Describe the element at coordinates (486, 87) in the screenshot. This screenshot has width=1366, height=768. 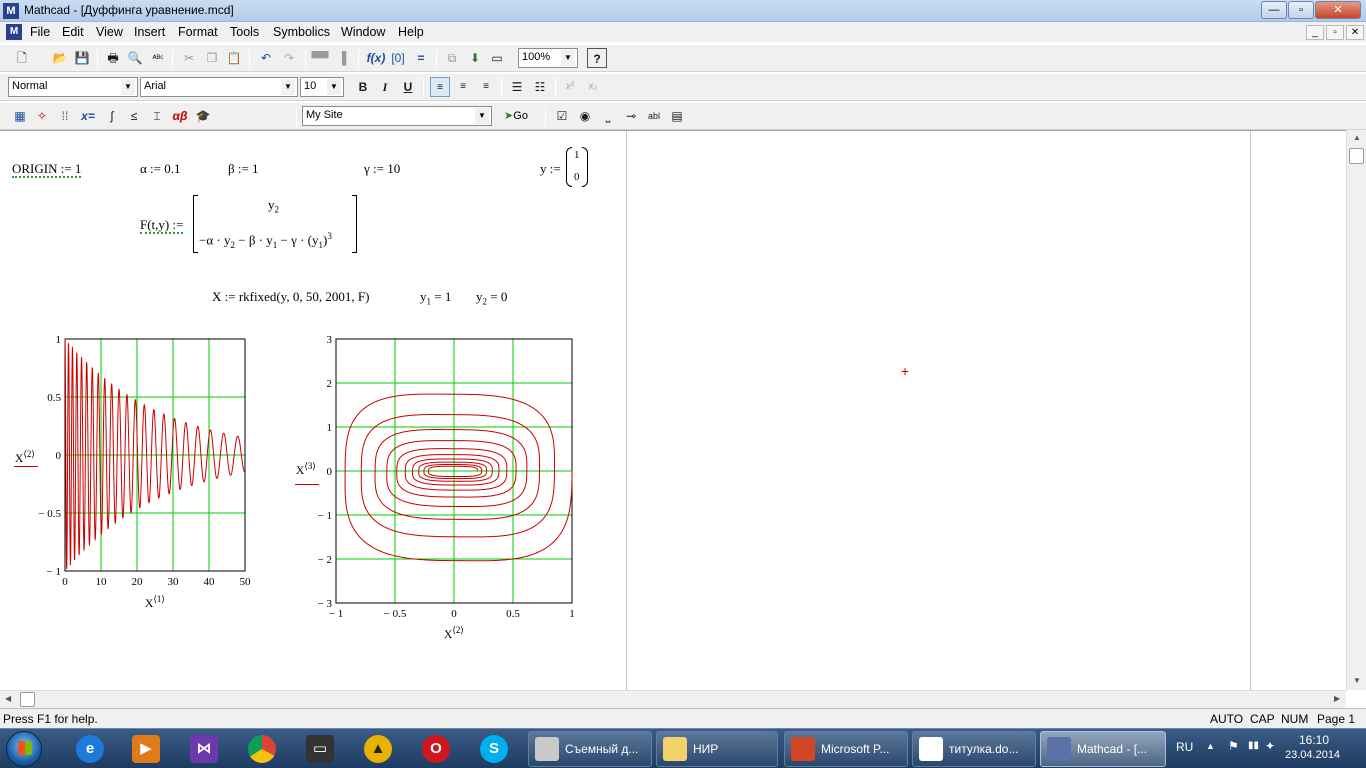
I see `align-right-icon: ≡` at that location.